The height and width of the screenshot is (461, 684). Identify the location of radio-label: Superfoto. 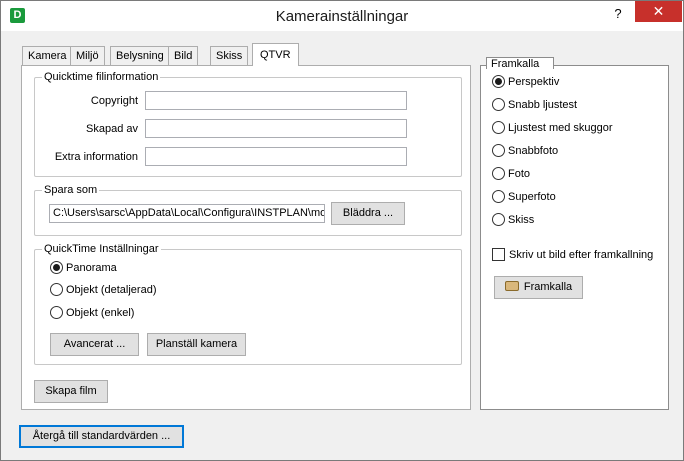
(532, 197).